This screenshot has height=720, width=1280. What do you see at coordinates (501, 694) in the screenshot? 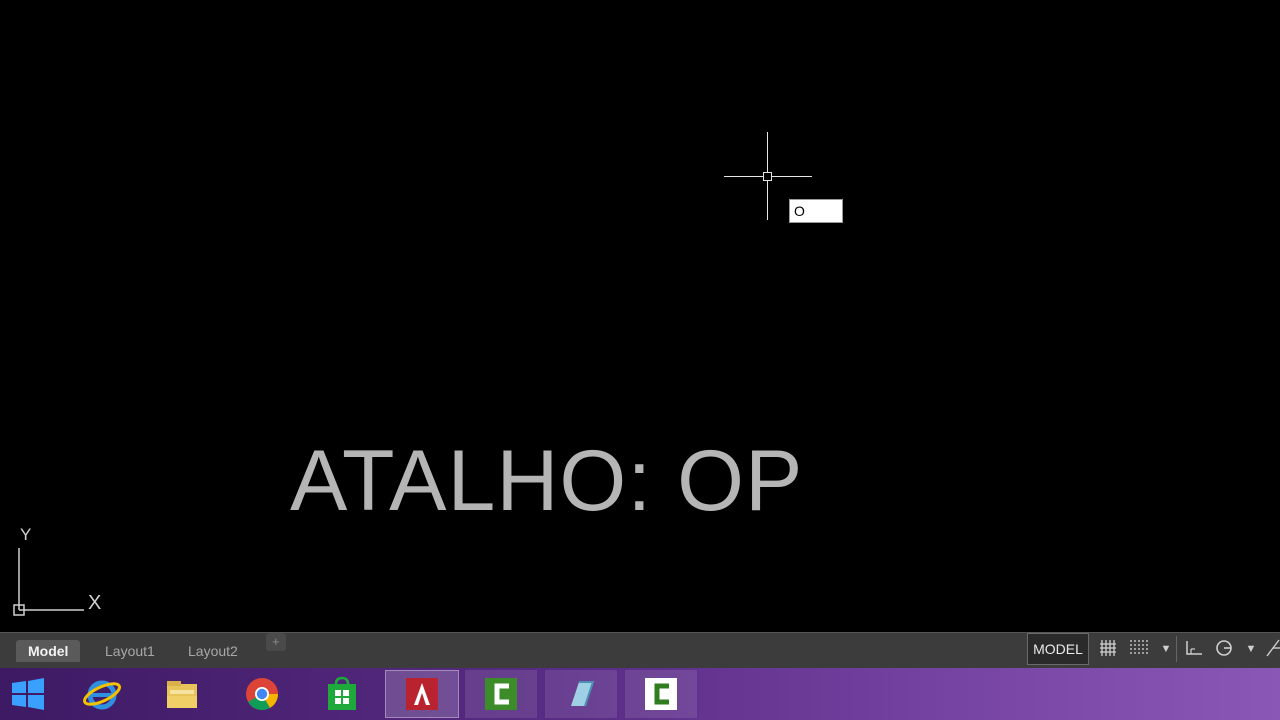
I see `camtasia-recorder-icon` at bounding box center [501, 694].